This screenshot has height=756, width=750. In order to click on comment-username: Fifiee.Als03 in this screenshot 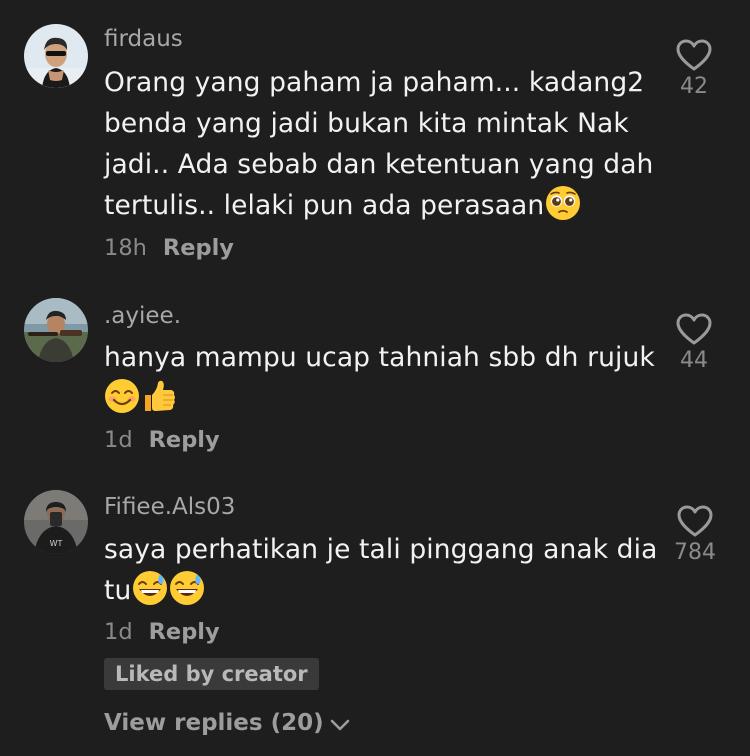, I will do `click(169, 507)`.